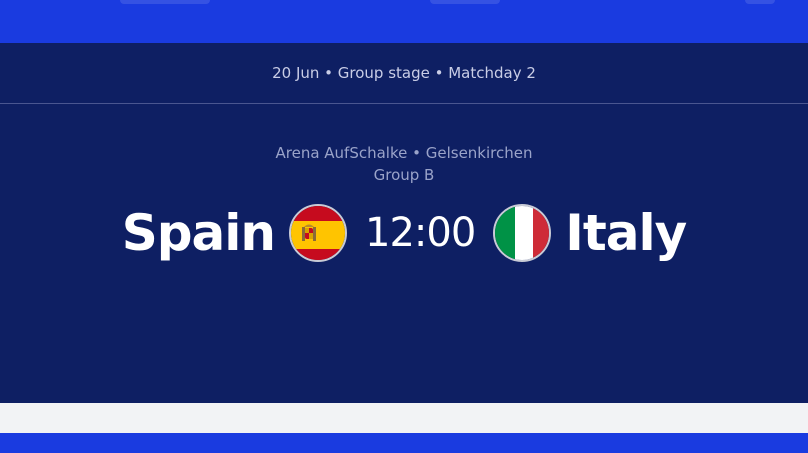 Image resolution: width=808 pixels, height=453 pixels. Describe the element at coordinates (404, 153) in the screenshot. I see `venue-name: Arena AufSchalke • Gelsenkirchen` at that location.